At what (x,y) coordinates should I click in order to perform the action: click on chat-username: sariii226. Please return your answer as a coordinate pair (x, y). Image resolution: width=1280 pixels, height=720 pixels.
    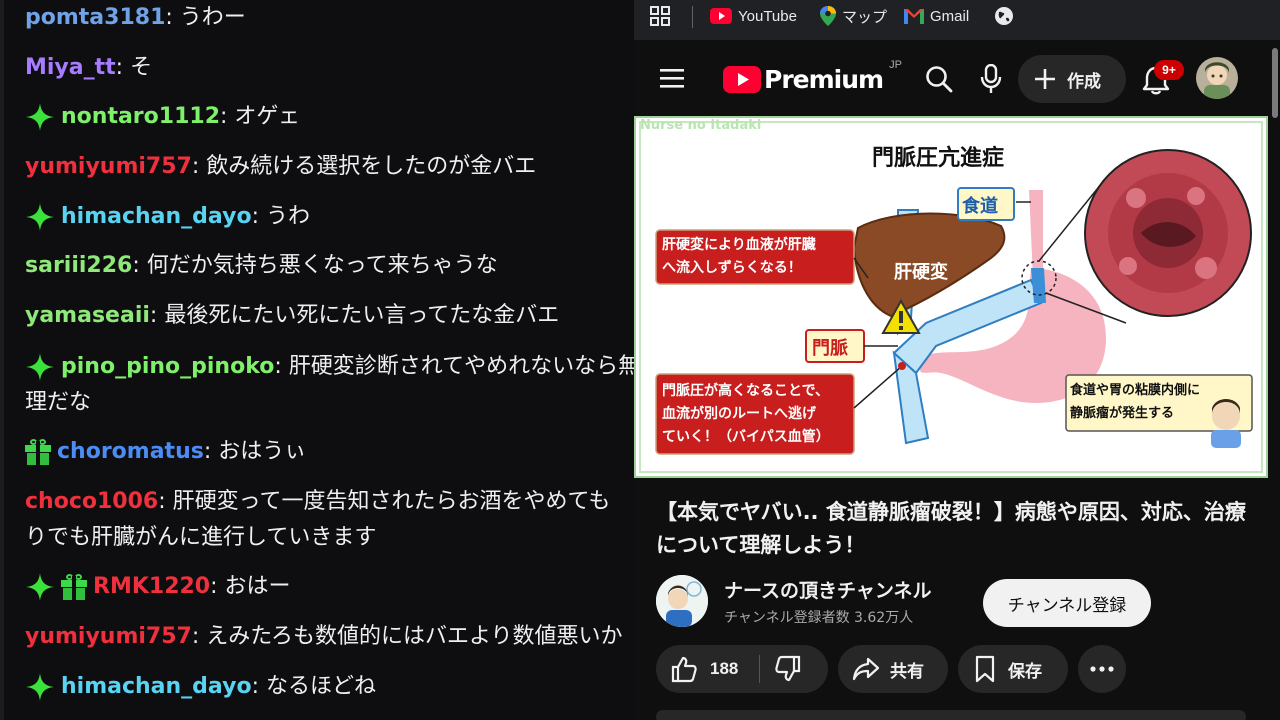
    Looking at the image, I should click on (78, 265).